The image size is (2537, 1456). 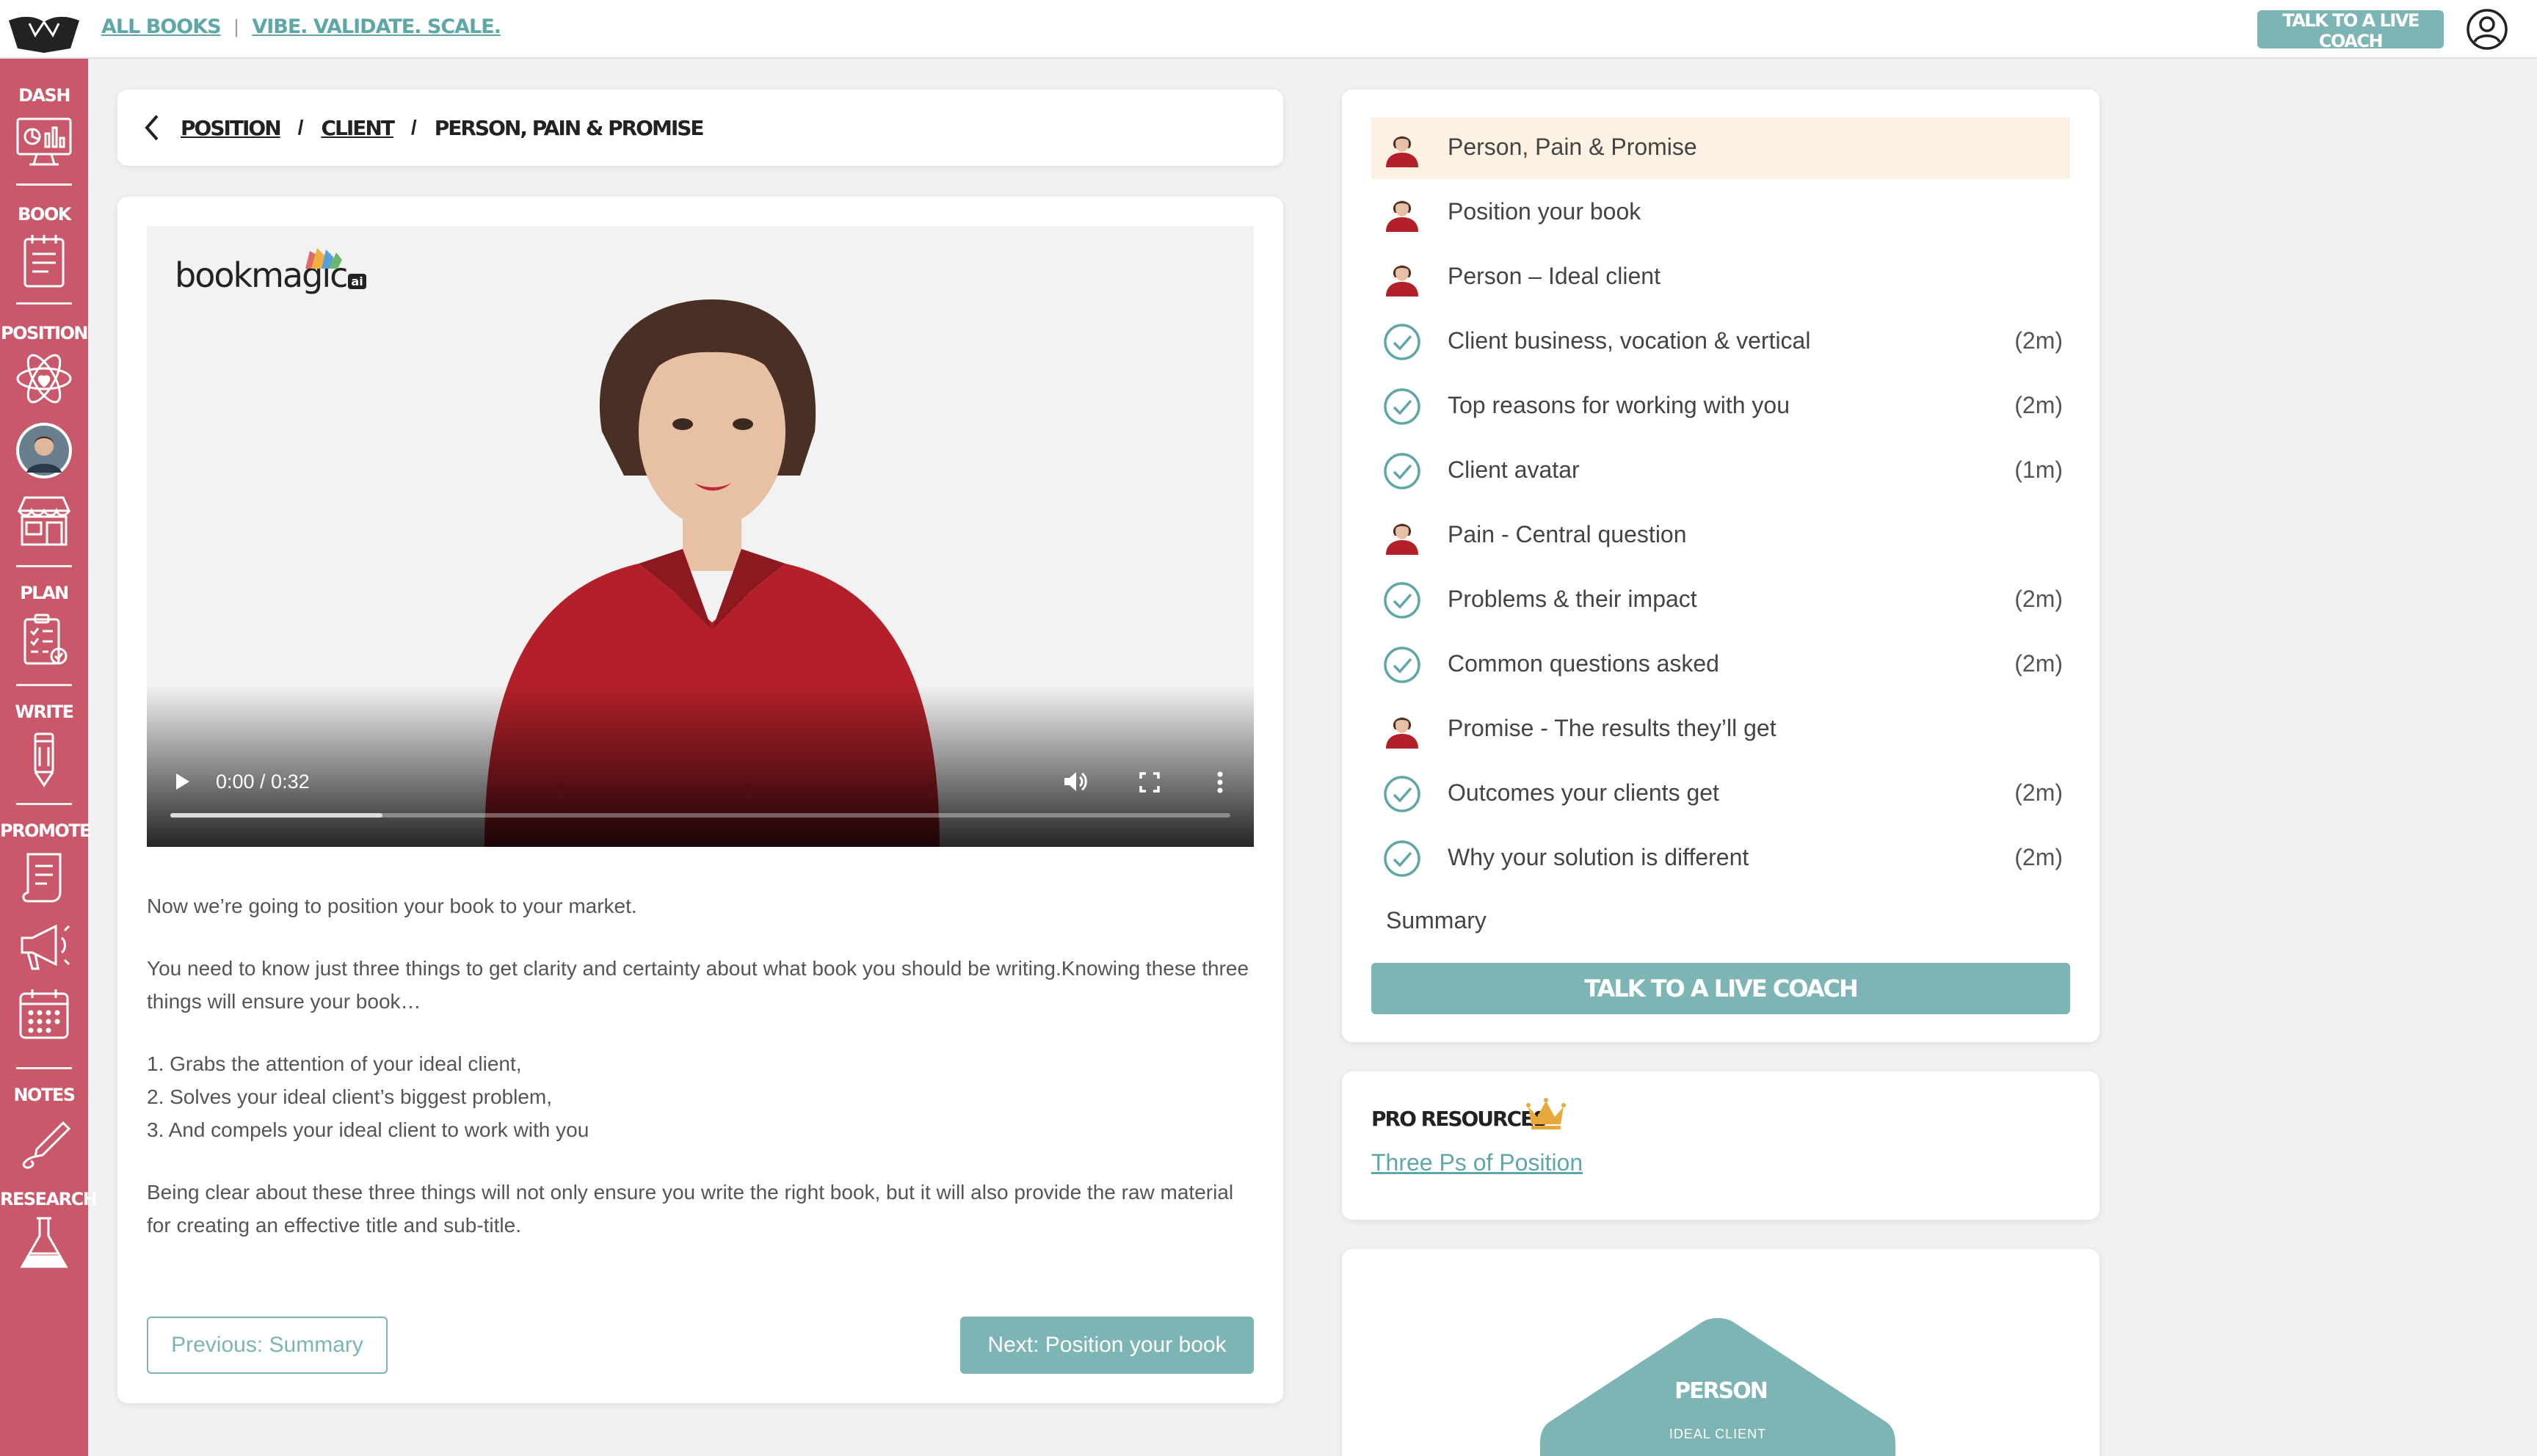 What do you see at coordinates (1583, 663) in the screenshot?
I see `step-label: Common questions asked` at bounding box center [1583, 663].